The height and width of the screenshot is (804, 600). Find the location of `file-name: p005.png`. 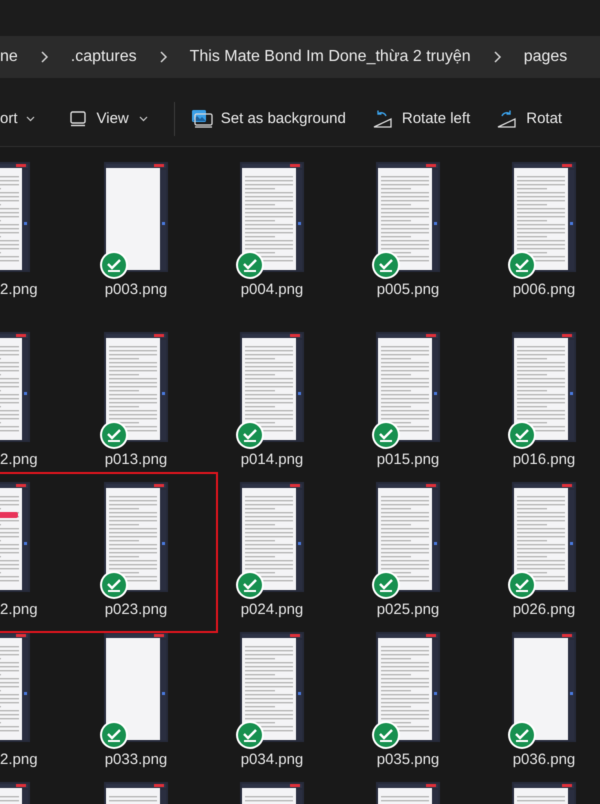

file-name: p005.png is located at coordinates (408, 290).